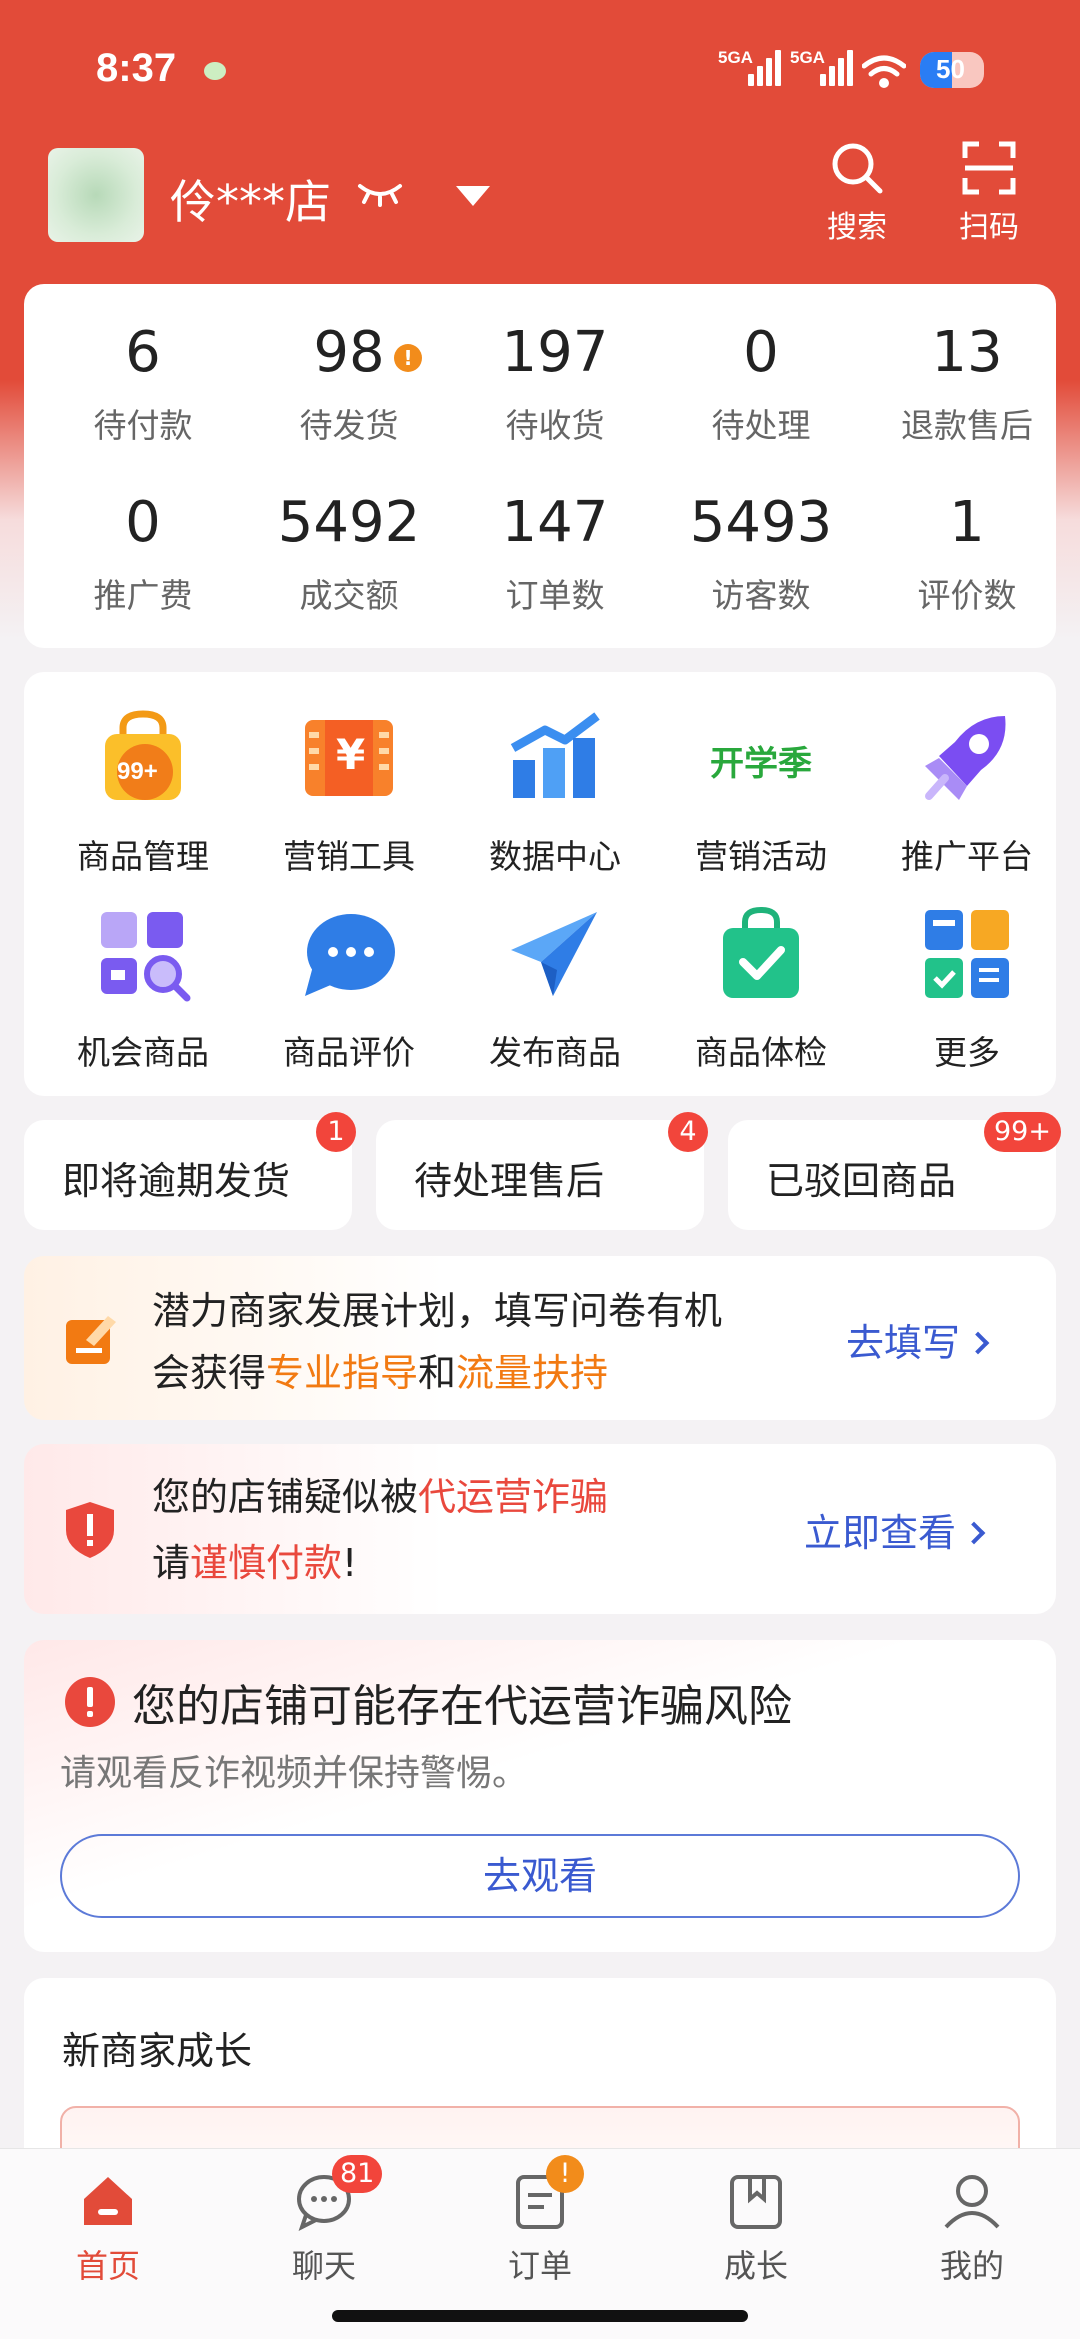  Describe the element at coordinates (967, 425) in the screenshot. I see `stat-label: 退款售后` at that location.